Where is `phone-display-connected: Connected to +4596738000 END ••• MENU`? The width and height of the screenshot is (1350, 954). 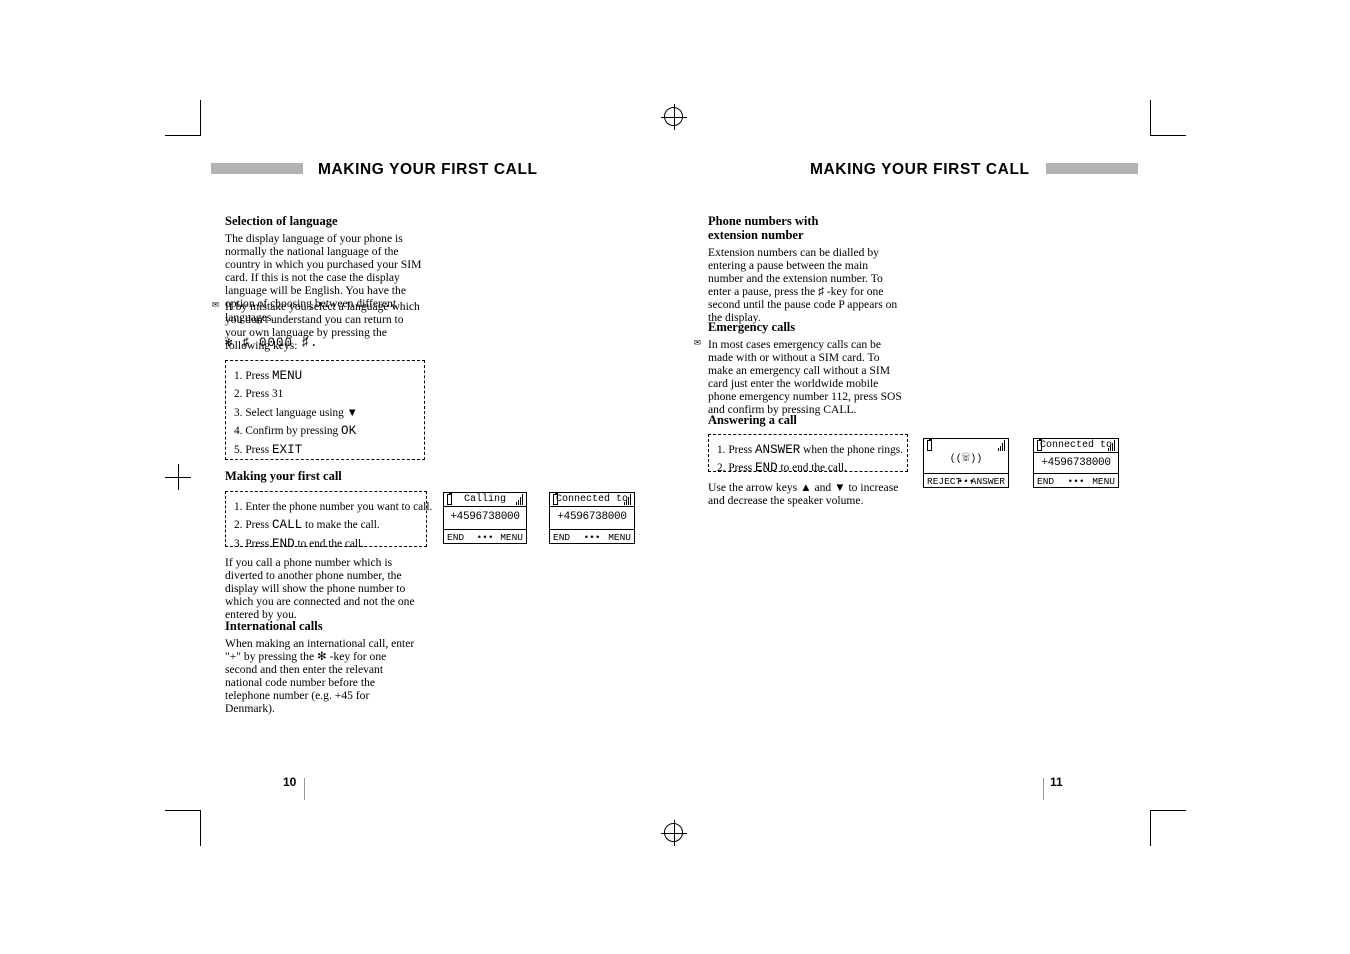 phone-display-connected: Connected to +4596738000 END ••• MENU is located at coordinates (592, 518).